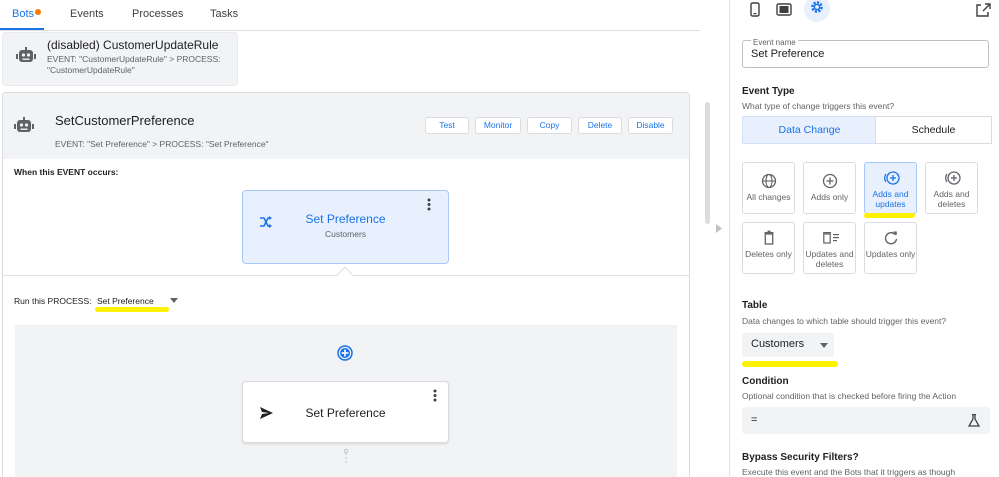 Image resolution: width=999 pixels, height=477 pixels. Describe the element at coordinates (345, 275) in the screenshot. I see `connector-notch` at that location.